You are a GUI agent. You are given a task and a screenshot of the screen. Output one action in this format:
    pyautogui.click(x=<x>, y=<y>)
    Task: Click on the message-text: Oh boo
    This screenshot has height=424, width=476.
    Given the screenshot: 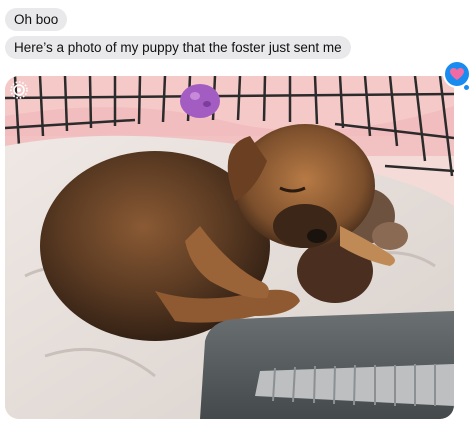 What is the action you would take?
    pyautogui.click(x=36, y=19)
    